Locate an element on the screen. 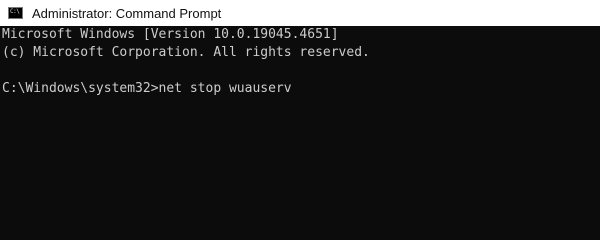 Image resolution: width=600 pixels, height=240 pixels. console-line-command: C:\Windows\system32>net stop wuauserv is located at coordinates (301, 89).